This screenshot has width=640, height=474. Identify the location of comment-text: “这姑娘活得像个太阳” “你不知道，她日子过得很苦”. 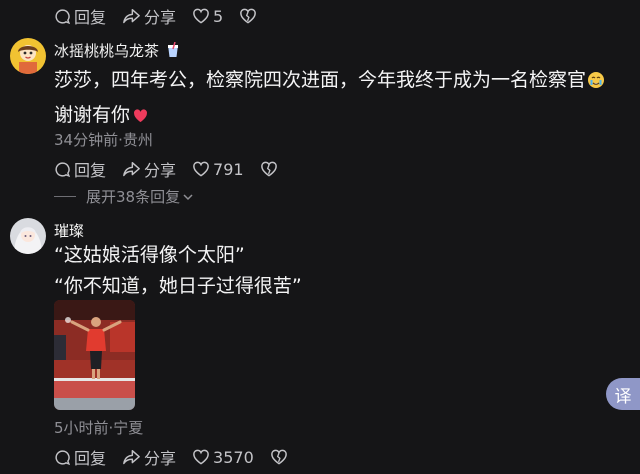
(178, 270).